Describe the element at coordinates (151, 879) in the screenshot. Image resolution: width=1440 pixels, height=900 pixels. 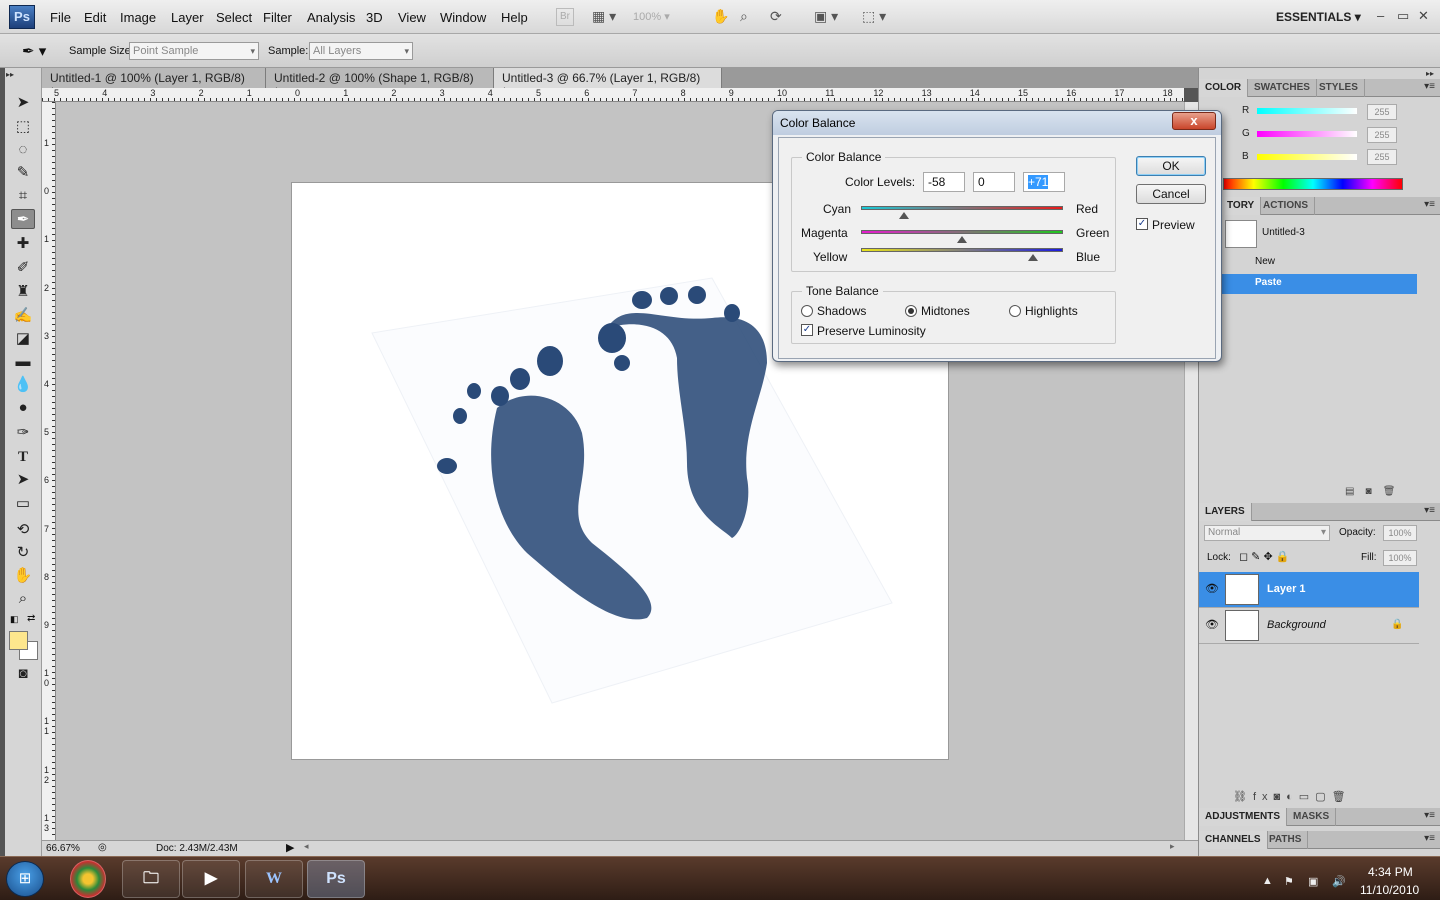
I see `file-explorer-icon: 🗀` at that location.